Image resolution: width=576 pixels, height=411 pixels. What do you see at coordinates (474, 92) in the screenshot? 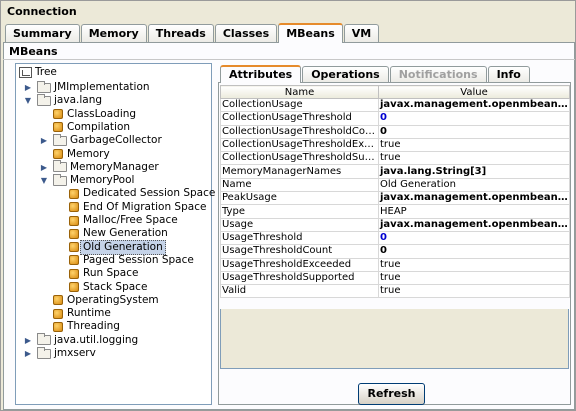
I see `column-header-value: Value` at bounding box center [474, 92].